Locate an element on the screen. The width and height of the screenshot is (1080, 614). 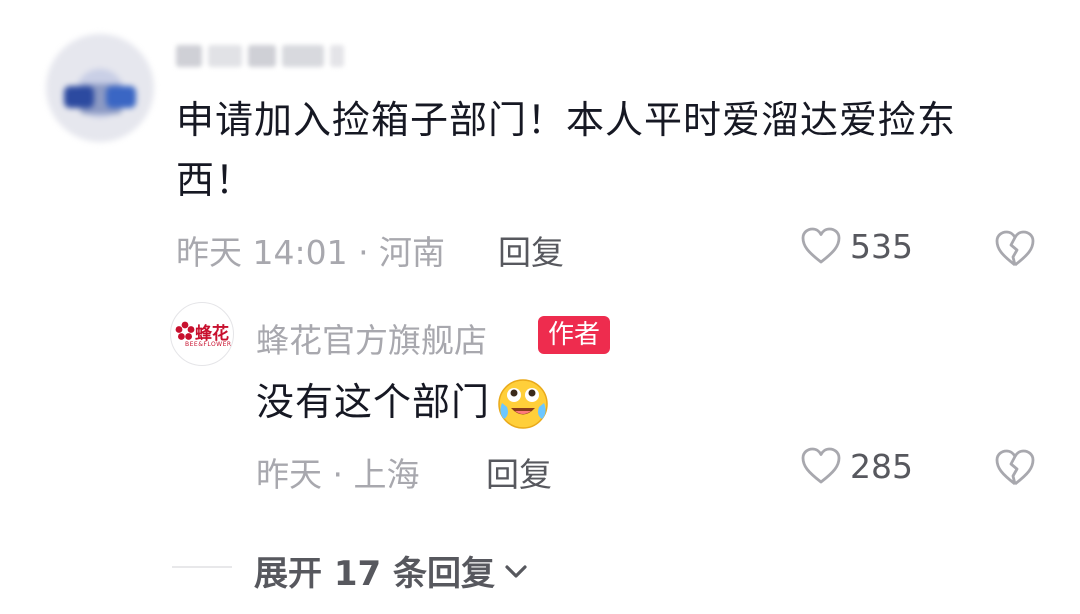
expand-divider is located at coordinates (202, 567).